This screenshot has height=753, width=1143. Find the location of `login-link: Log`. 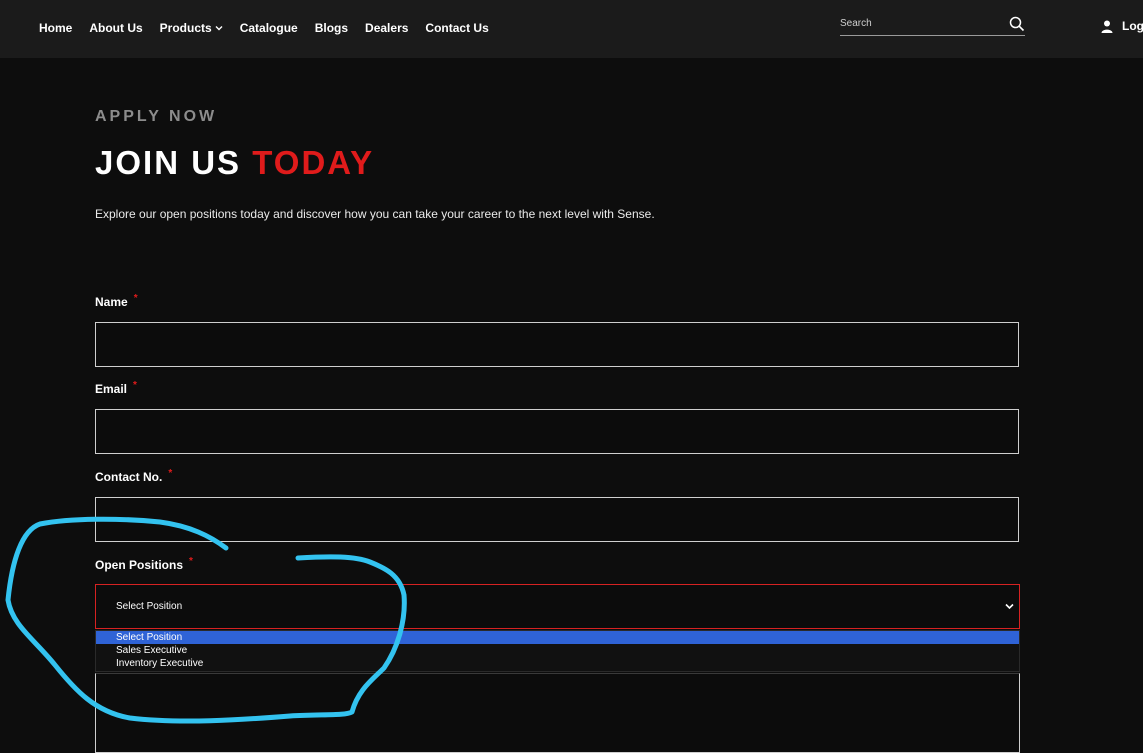

login-link: Log is located at coordinates (1122, 26).